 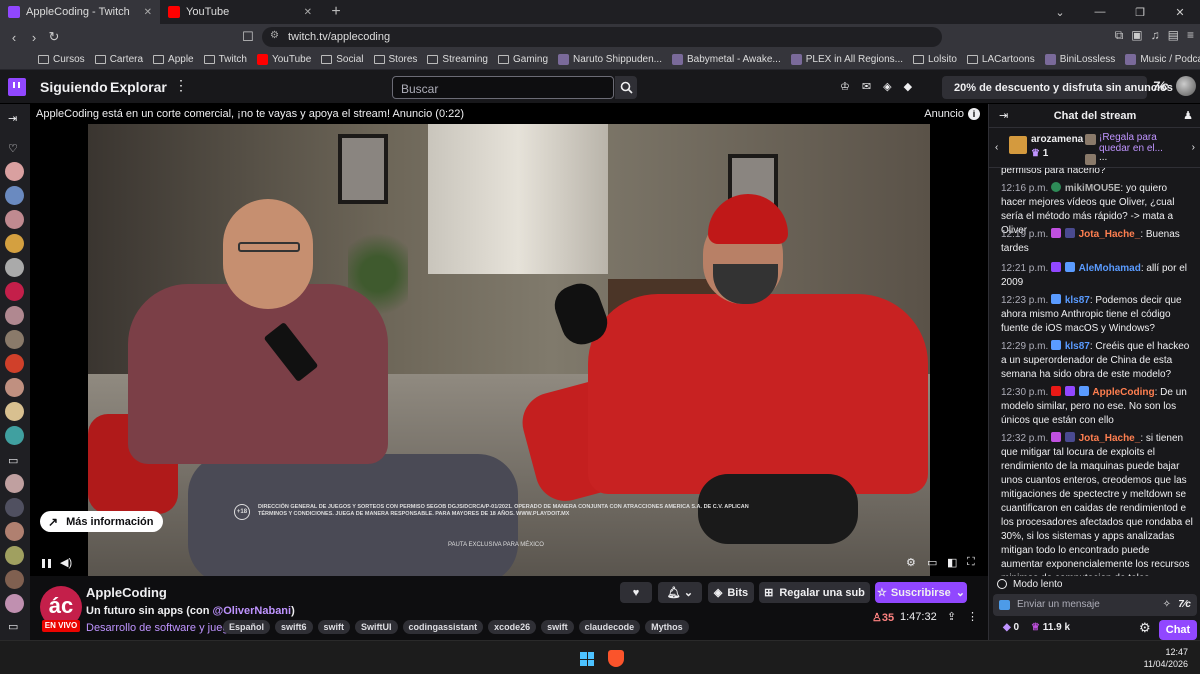 What do you see at coordinates (1011, 627) in the screenshot?
I see `bits-balance: ◆ 0` at bounding box center [1011, 627].